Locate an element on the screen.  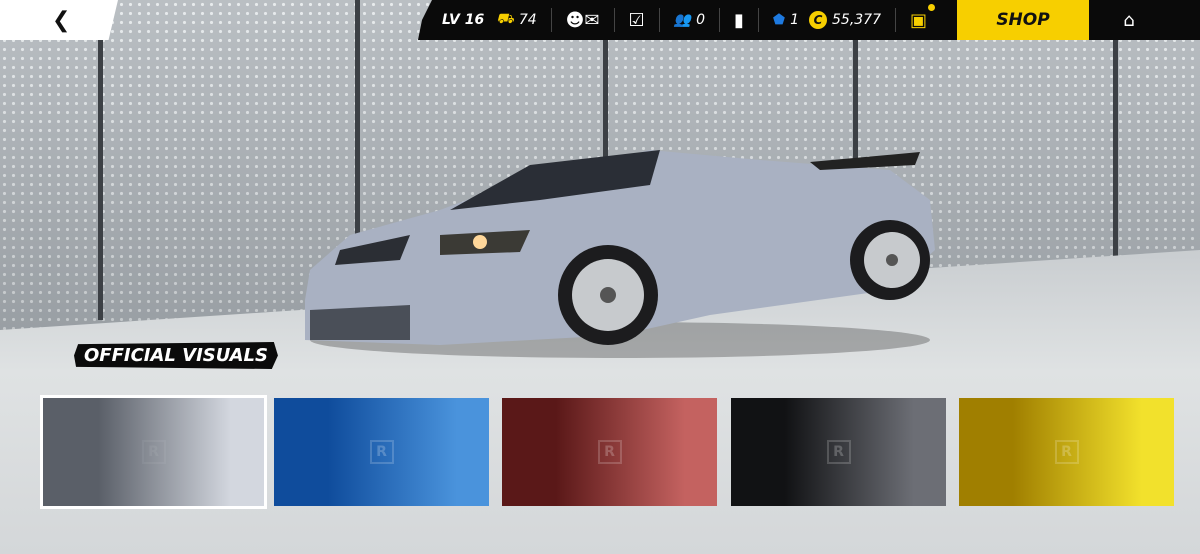
chevron-left-icon: ❮ is located at coordinates (61, 20).